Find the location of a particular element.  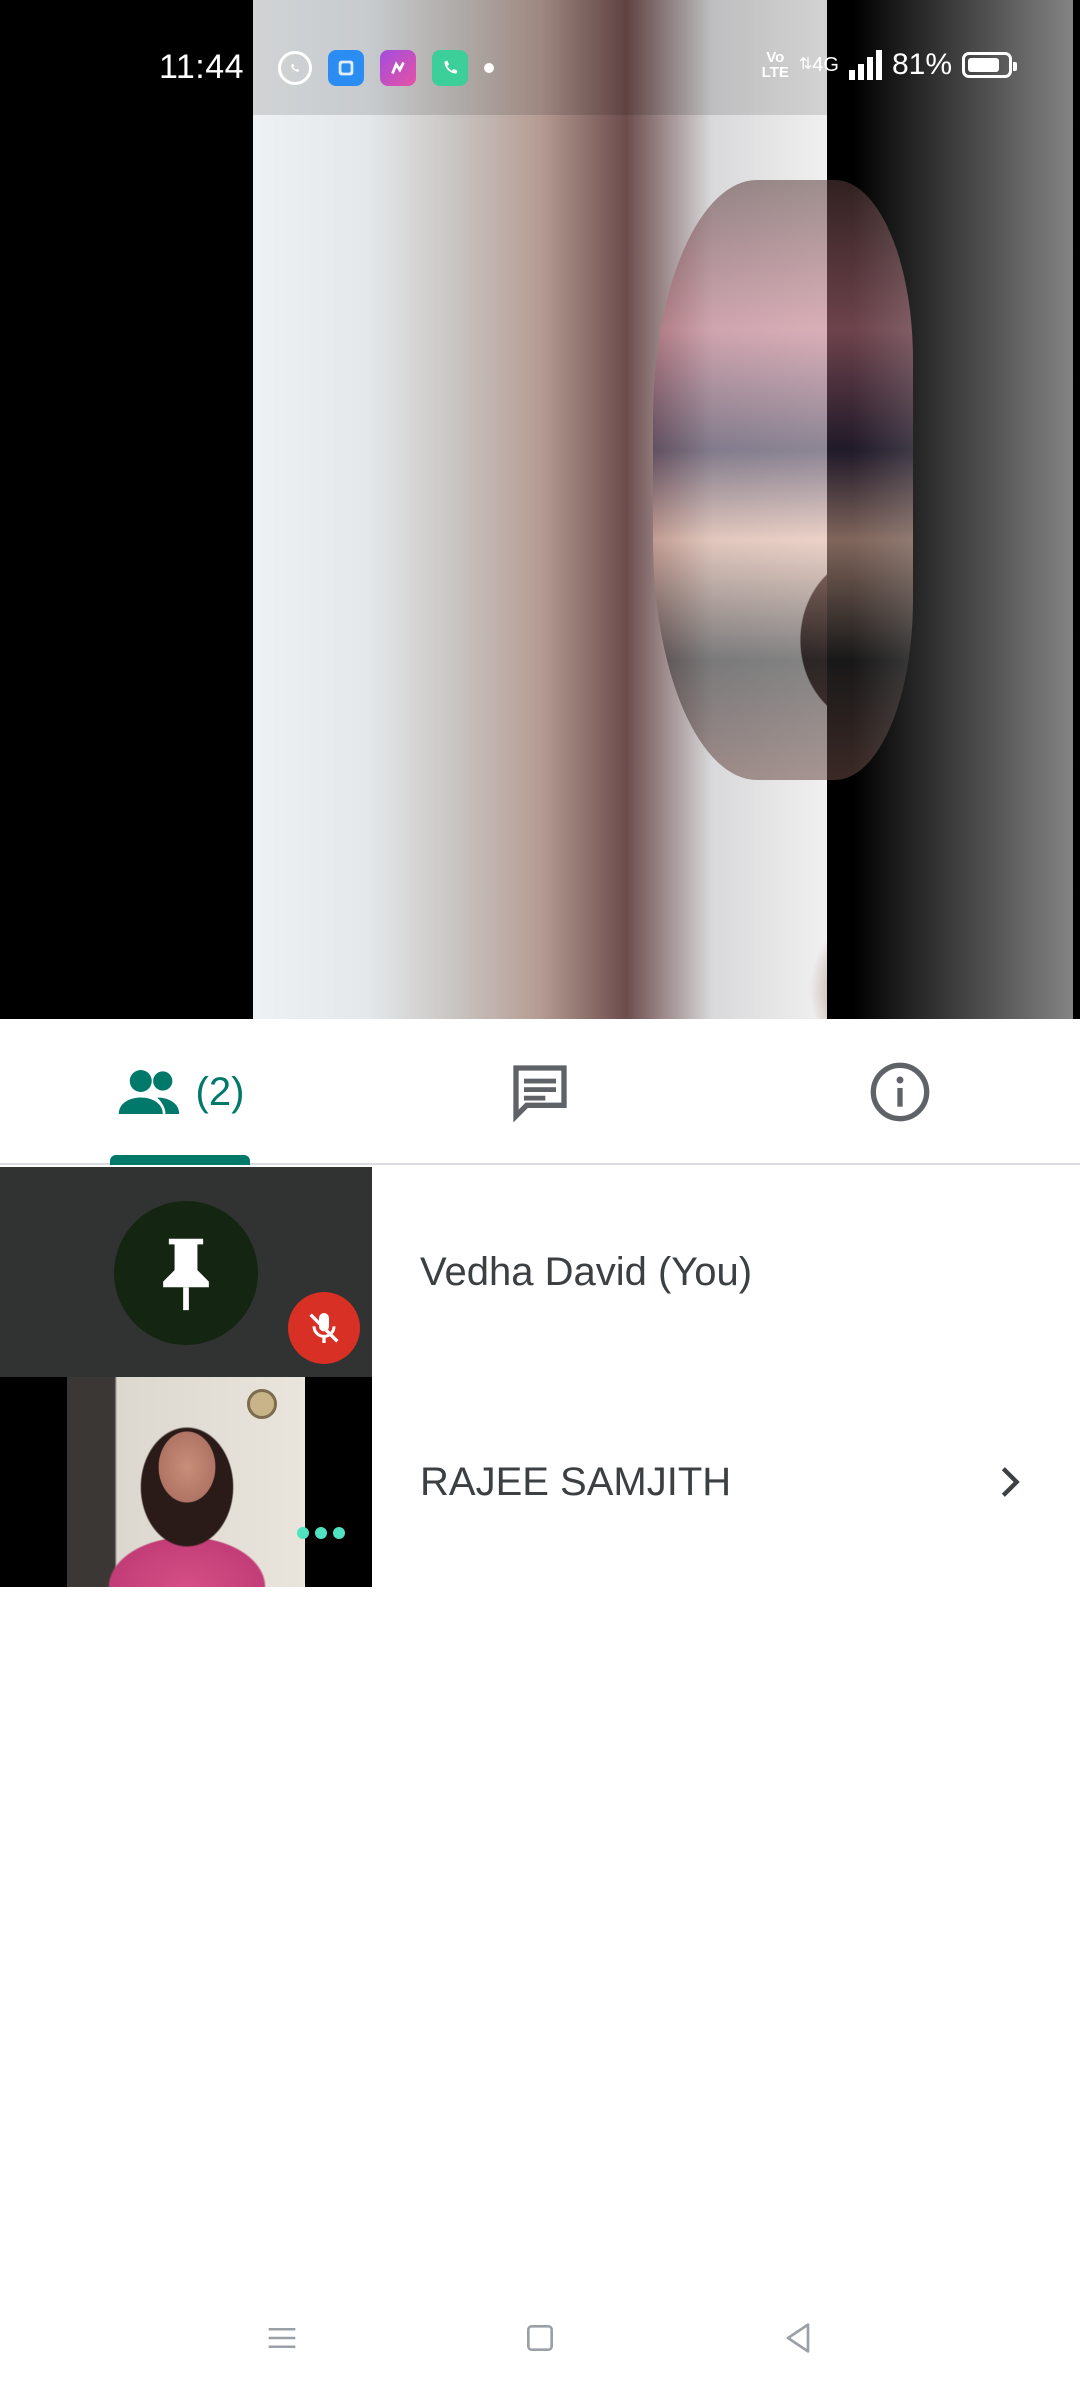

battery-icon is located at coordinates (989, 65).